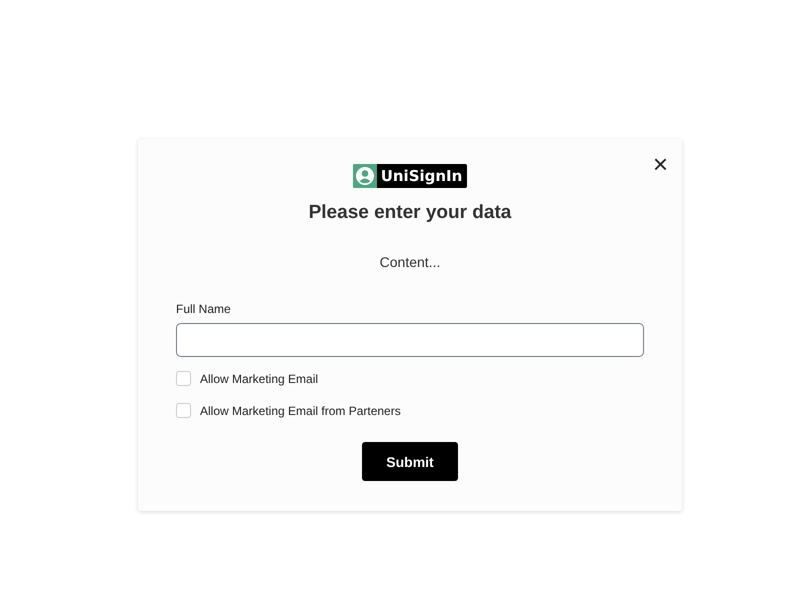 This screenshot has width=800, height=600. Describe the element at coordinates (300, 411) in the screenshot. I see `checkbox-label: Allow Marketing Email from Parteners` at that location.